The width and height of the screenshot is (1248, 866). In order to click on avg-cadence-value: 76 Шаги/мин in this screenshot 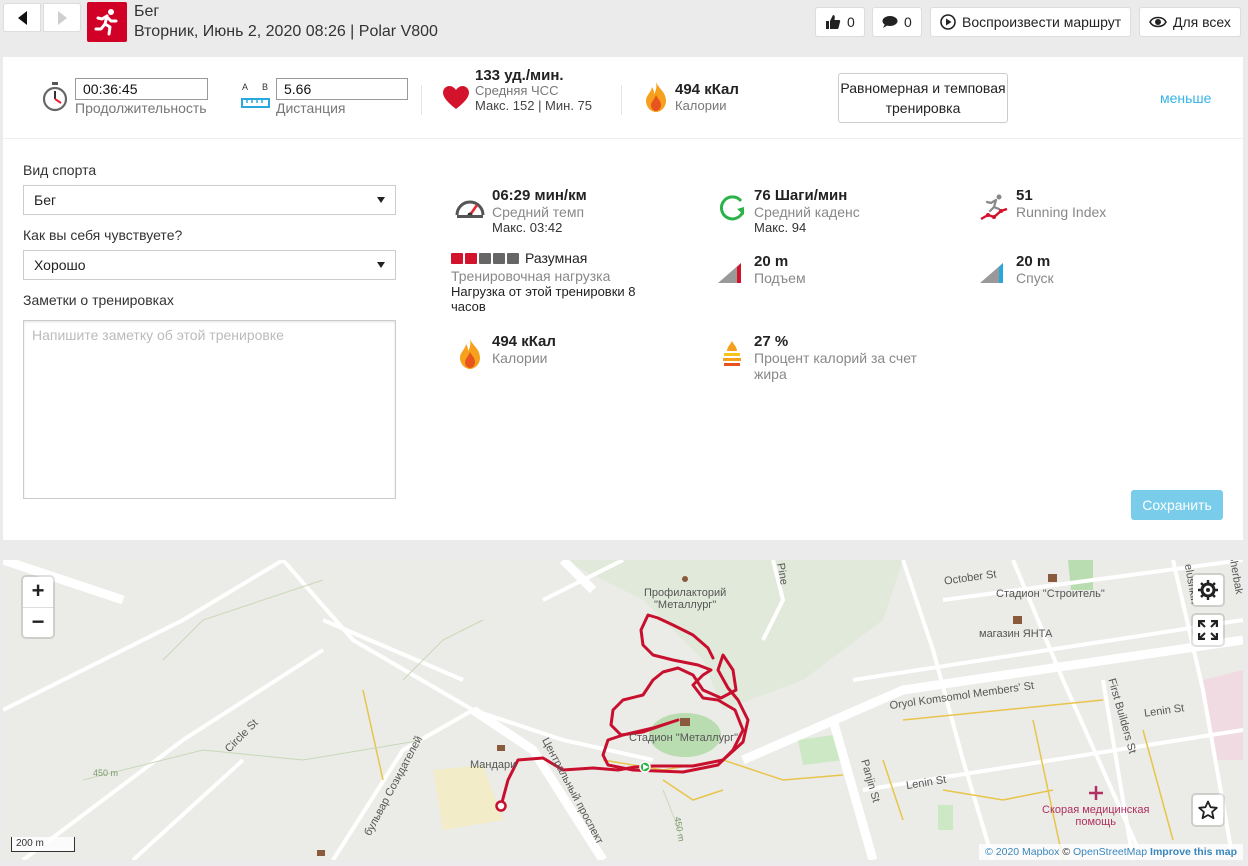, I will do `click(801, 195)`.